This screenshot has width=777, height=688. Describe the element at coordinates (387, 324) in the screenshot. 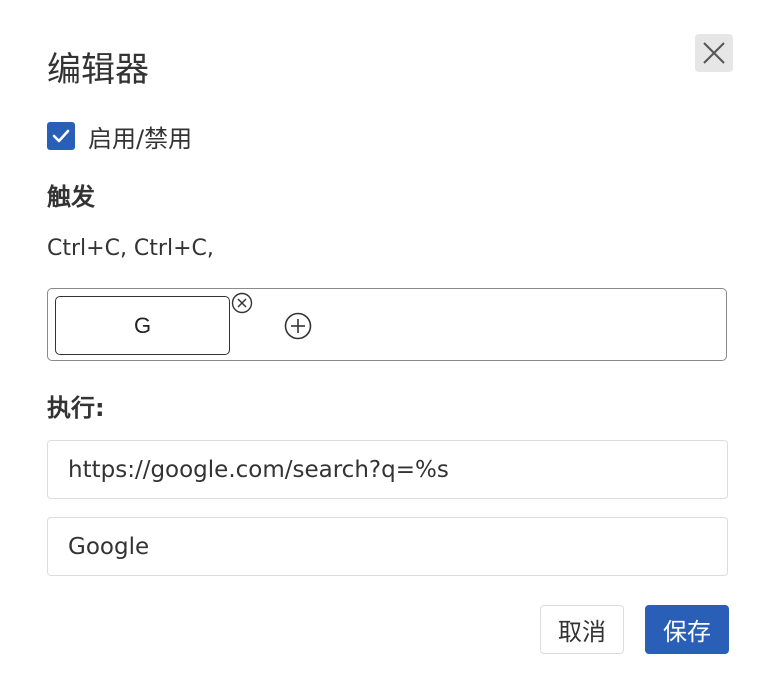

I see `key-input-box: G` at that location.